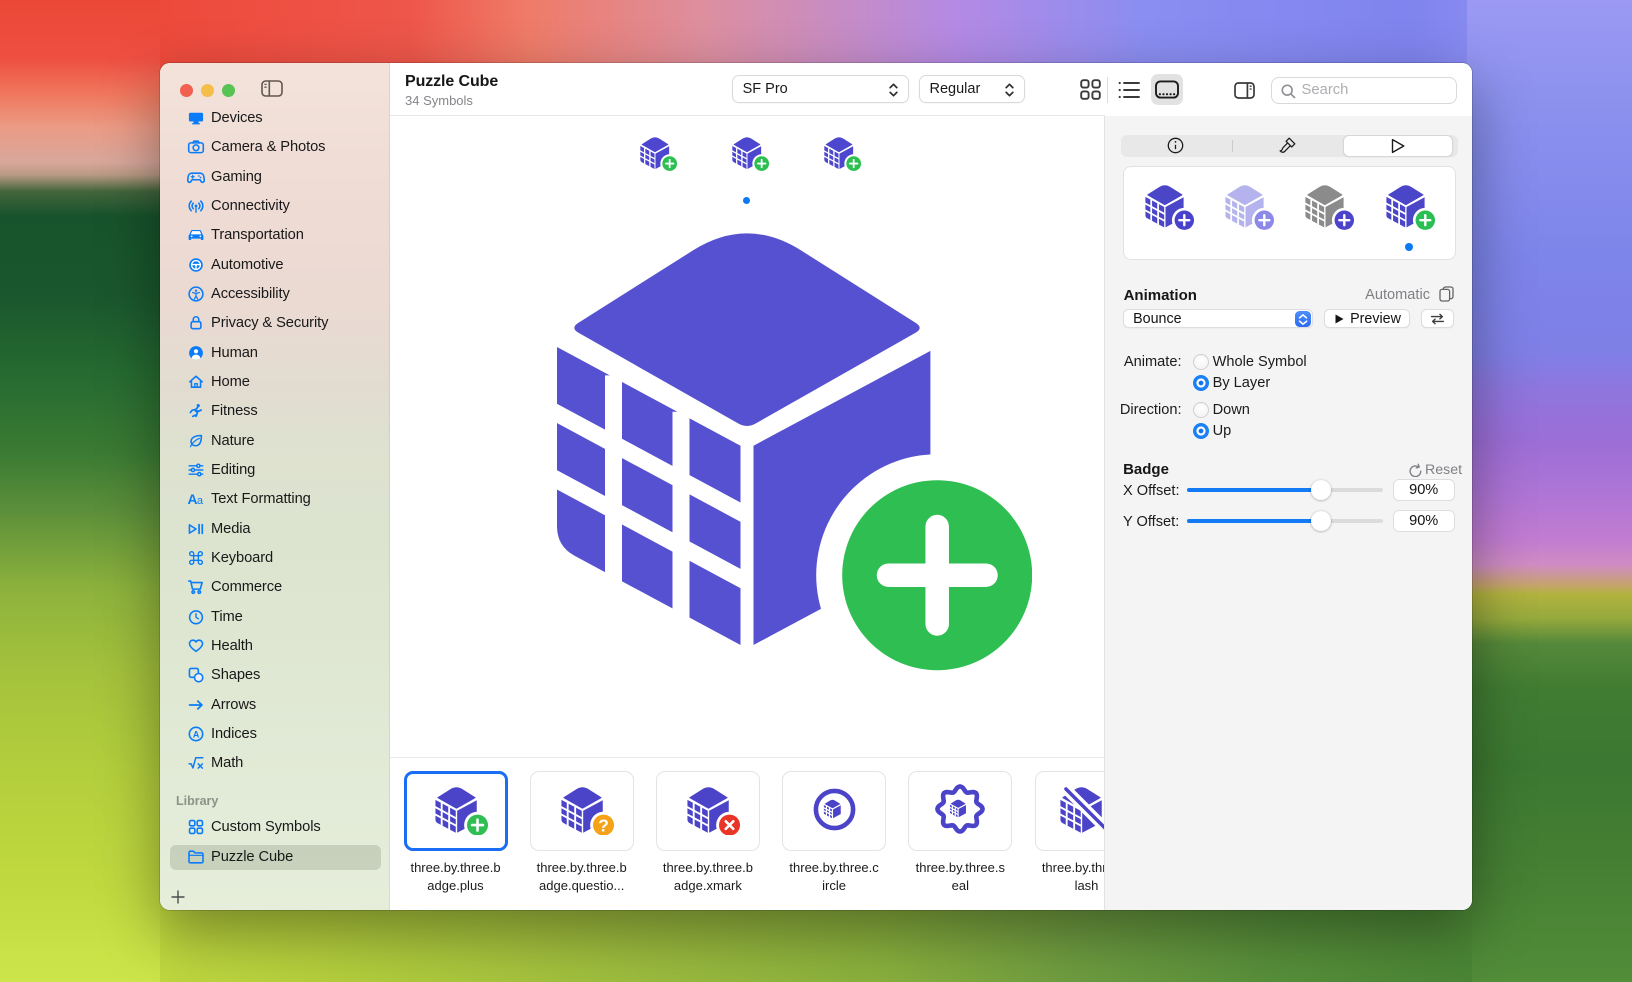 The width and height of the screenshot is (1632, 982). What do you see at coordinates (200, 501) in the screenshot?
I see `svg-text: a` at bounding box center [200, 501].